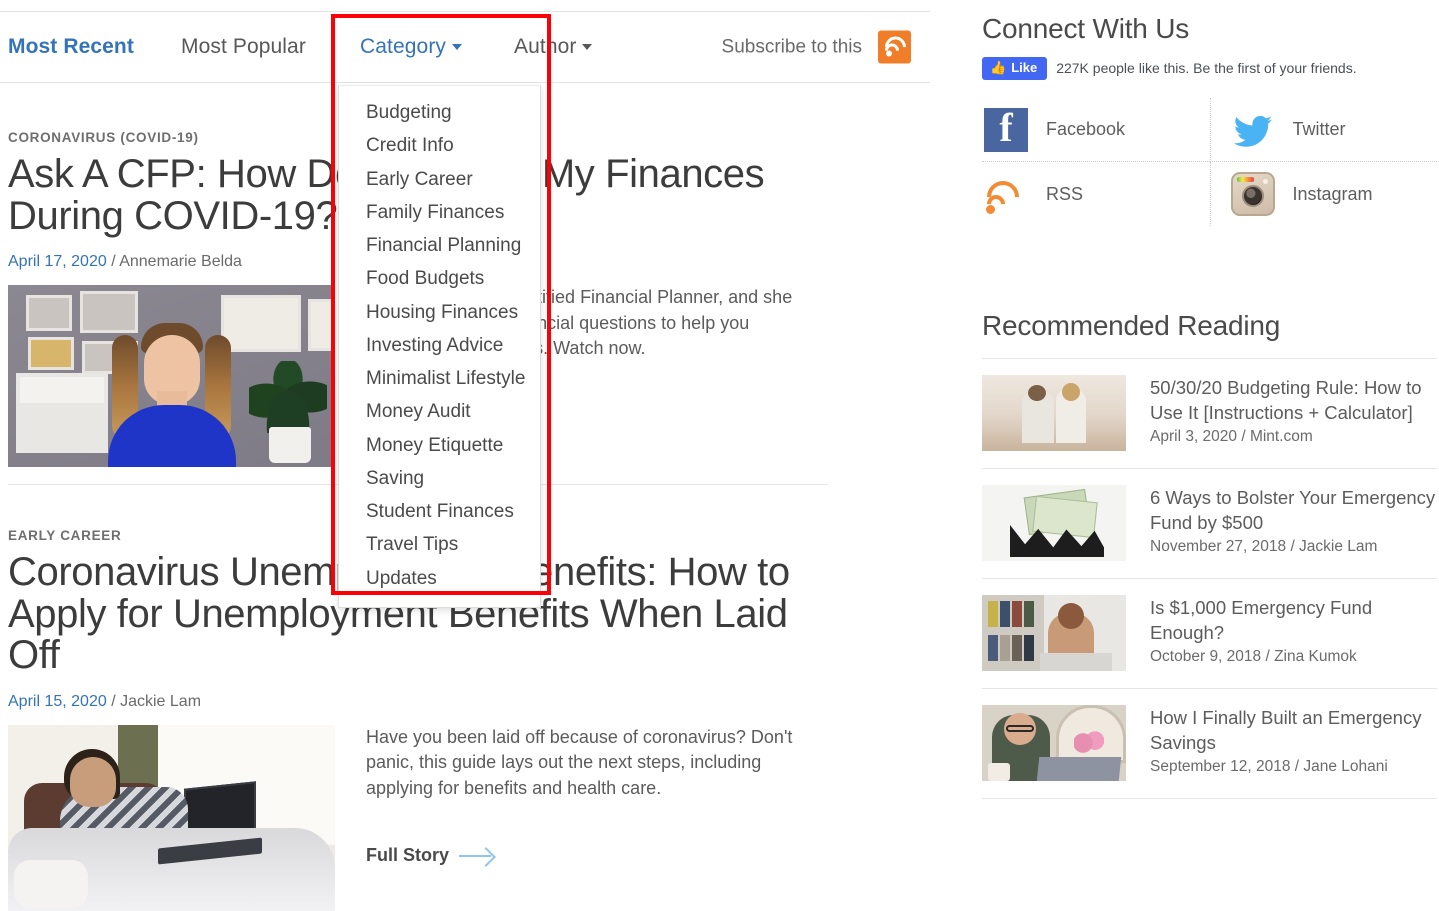 The width and height of the screenshot is (1439, 911). I want to click on arrow-right-icon, so click(476, 856).